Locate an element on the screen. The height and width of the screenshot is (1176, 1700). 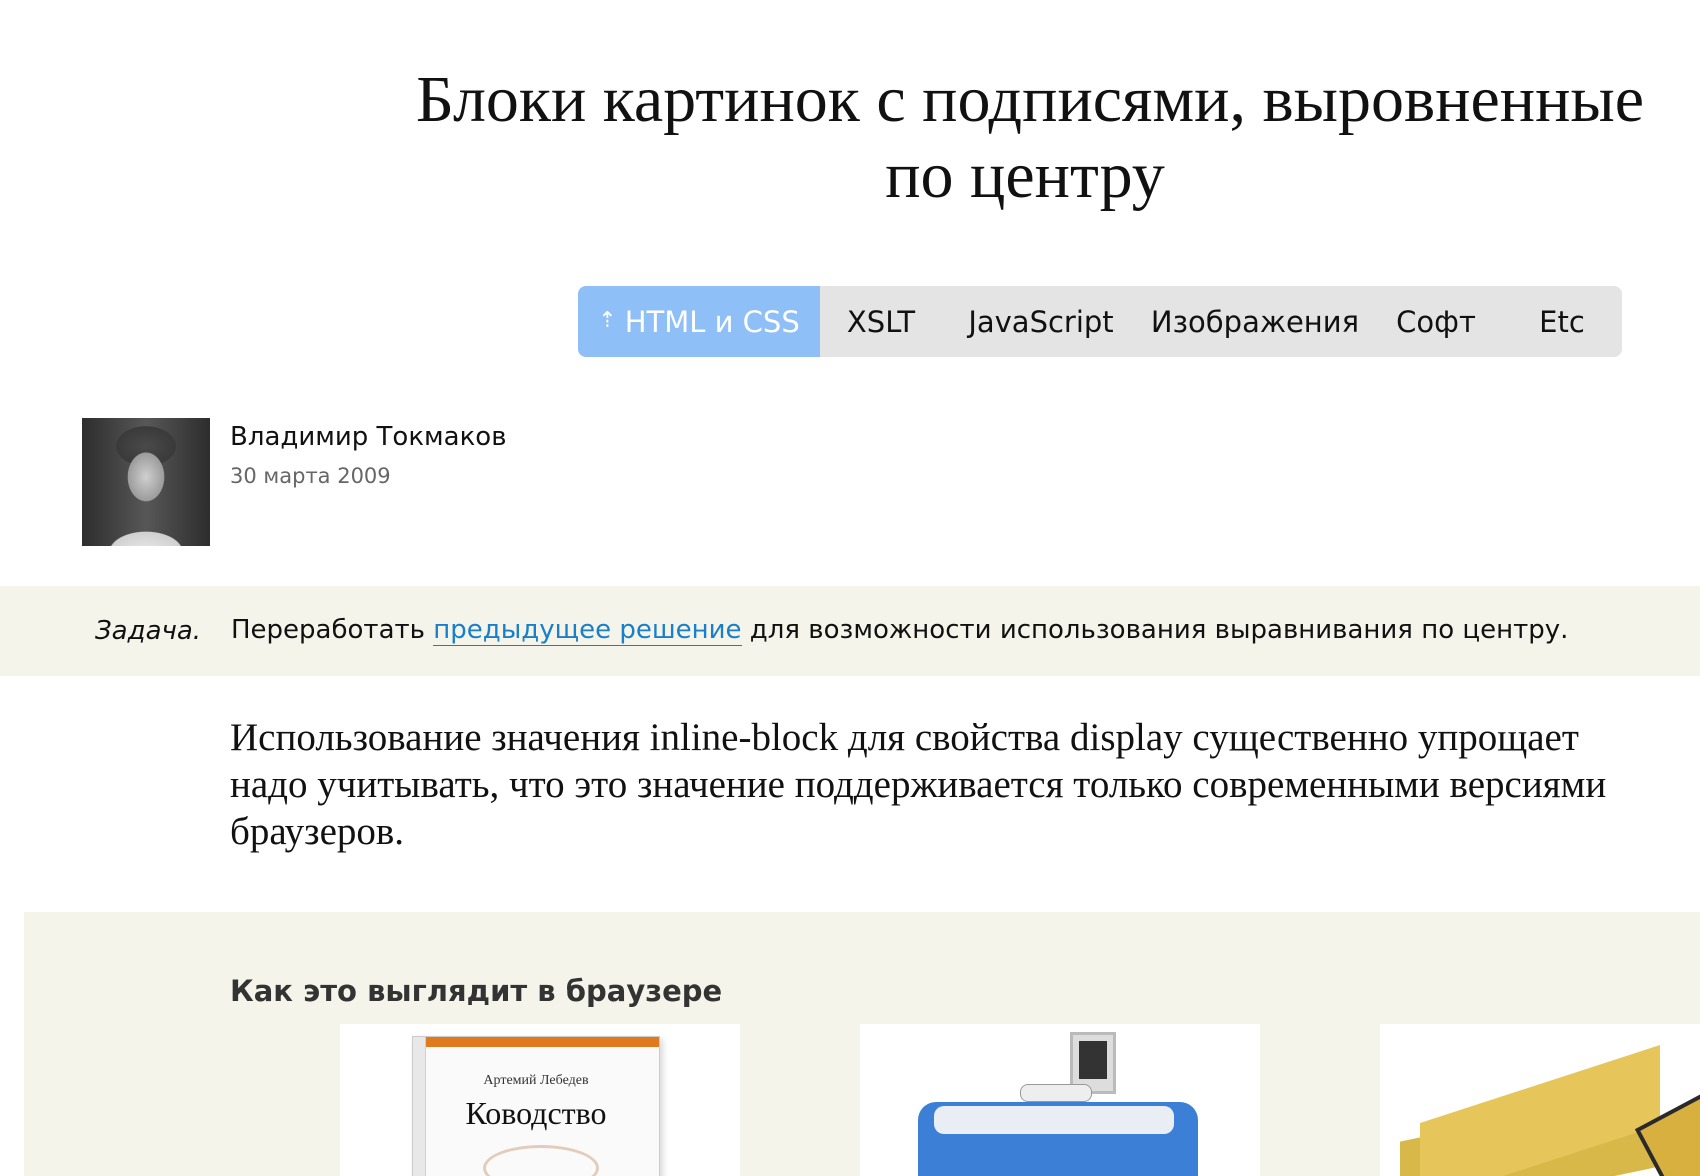
nav-item-etc: Etc is located at coordinates (1562, 321).